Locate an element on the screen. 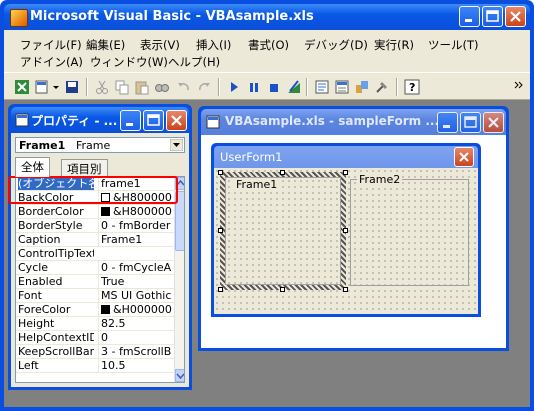  property-name: HelpContextID is located at coordinates (56, 337).